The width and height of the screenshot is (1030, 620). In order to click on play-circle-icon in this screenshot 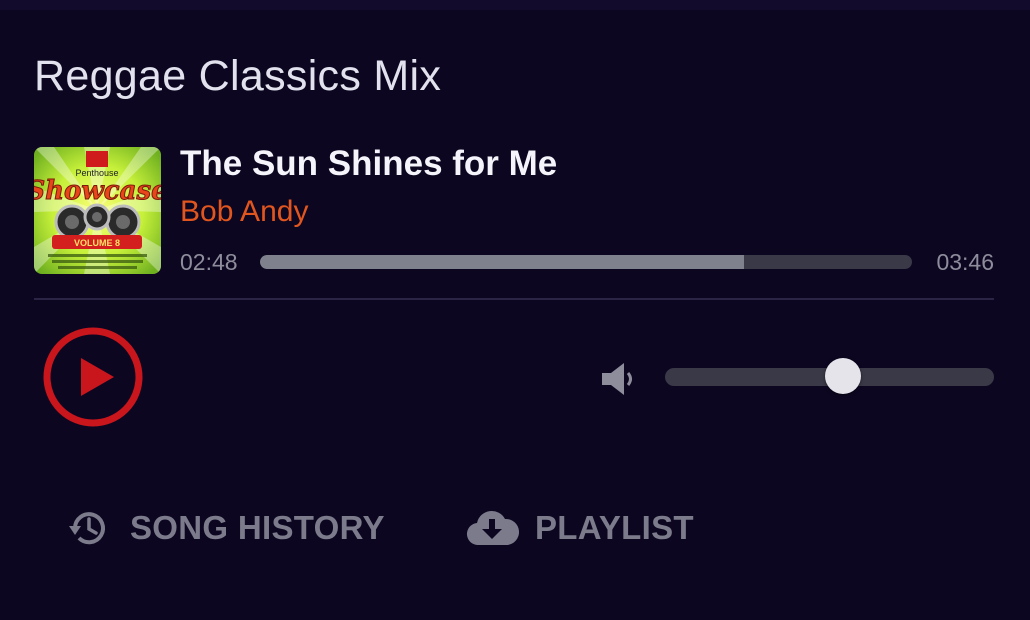, I will do `click(93, 377)`.